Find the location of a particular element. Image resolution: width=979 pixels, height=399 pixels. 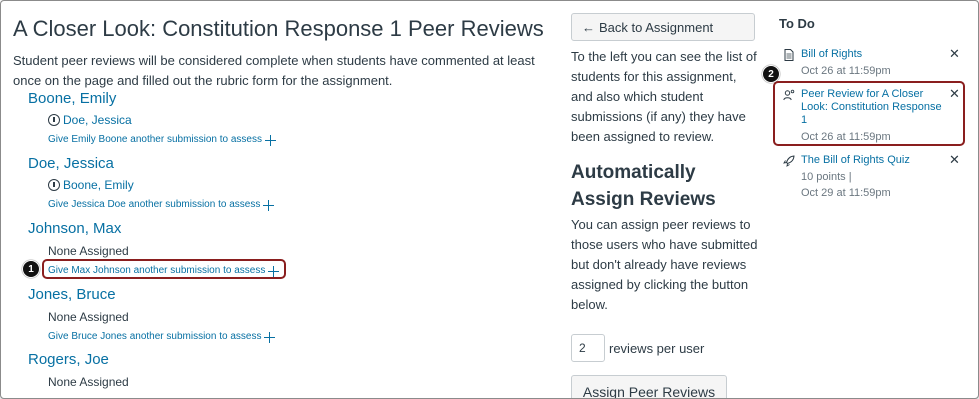

student-row: Rogers, Joe None Assigned is located at coordinates (78, 370).